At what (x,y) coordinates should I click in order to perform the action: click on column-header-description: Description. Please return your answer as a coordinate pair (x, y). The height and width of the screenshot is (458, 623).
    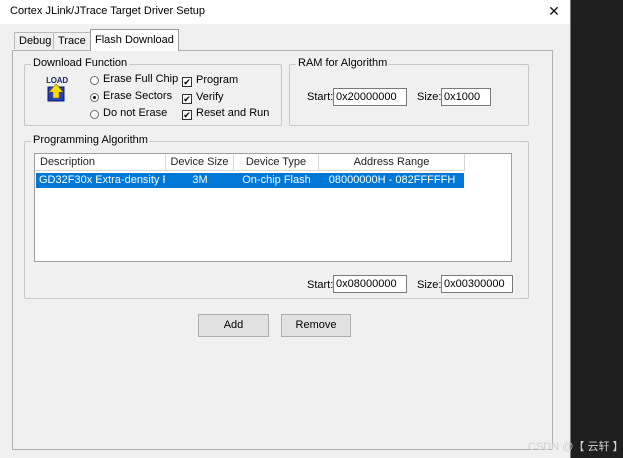
    Looking at the image, I should click on (100, 162).